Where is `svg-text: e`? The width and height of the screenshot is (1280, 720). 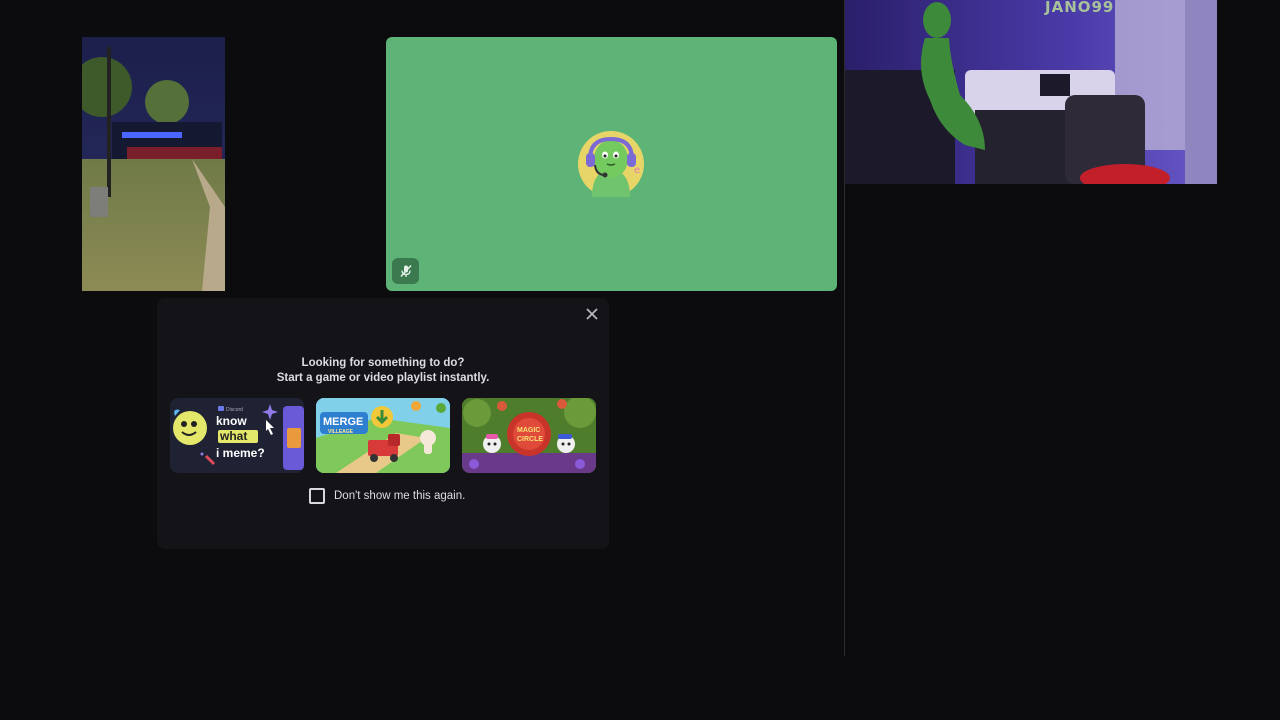
svg-text: e is located at coordinates (637, 170).